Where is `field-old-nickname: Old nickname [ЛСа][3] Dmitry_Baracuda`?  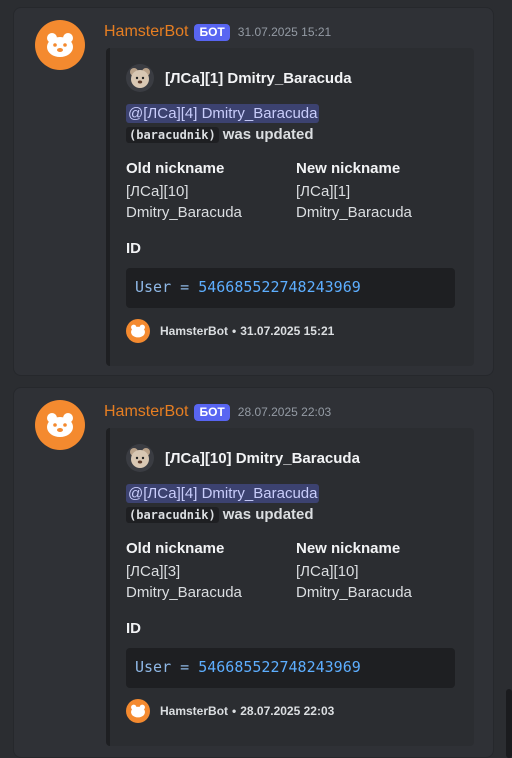
field-old-nickname: Old nickname [ЛСа][3] Dmitry_Baracuda is located at coordinates (184, 571).